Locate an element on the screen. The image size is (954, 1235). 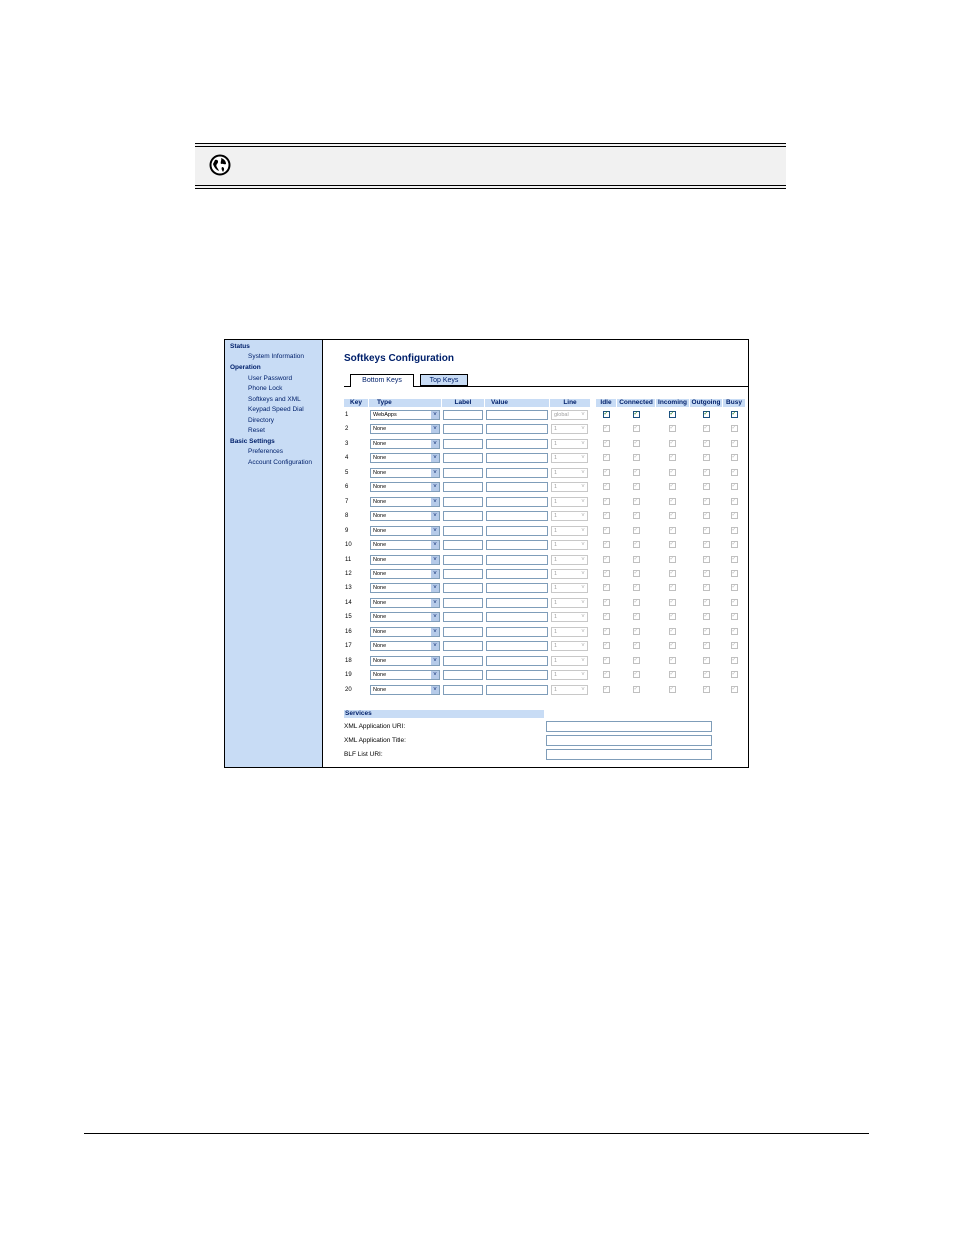
tab-top-keys: Top Keys is located at coordinates (444, 380).